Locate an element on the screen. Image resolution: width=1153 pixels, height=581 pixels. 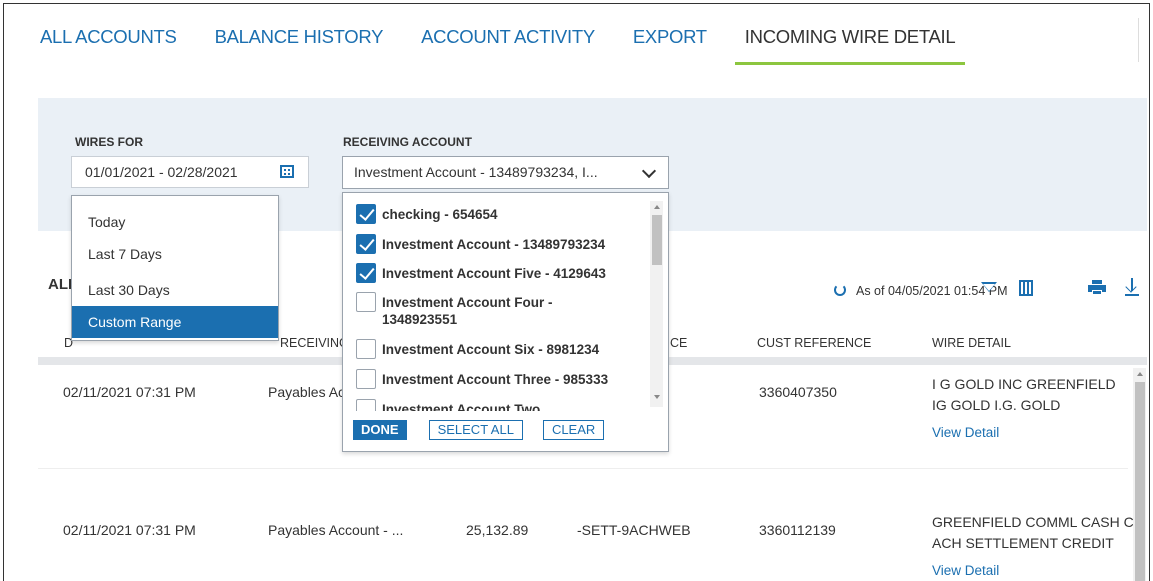
tab-export: EXPORT is located at coordinates (670, 46).